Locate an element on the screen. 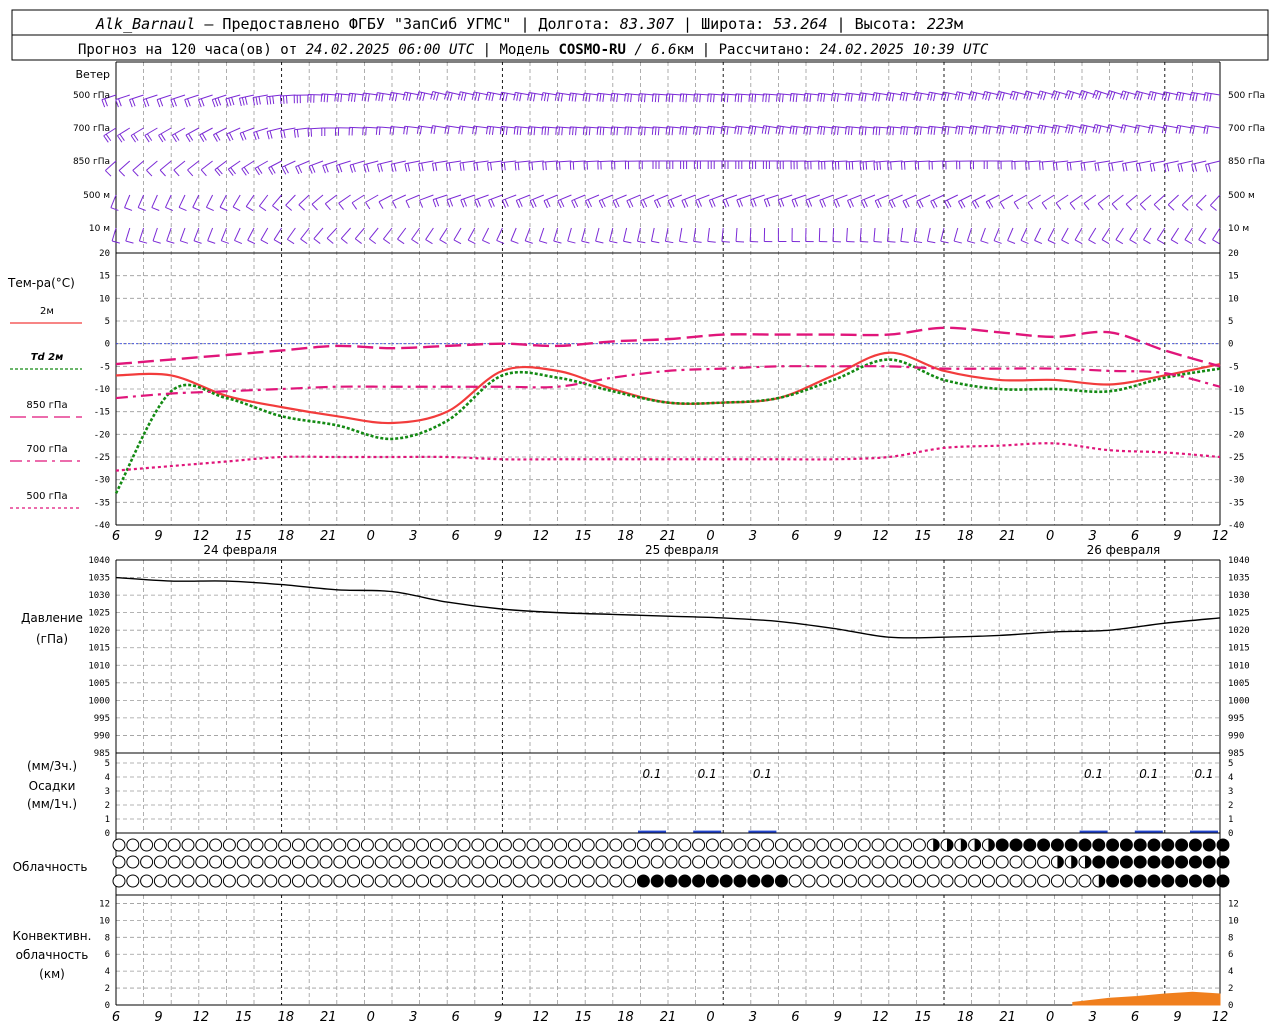  conv-tick-right: 2 is located at coordinates (1230, 989).